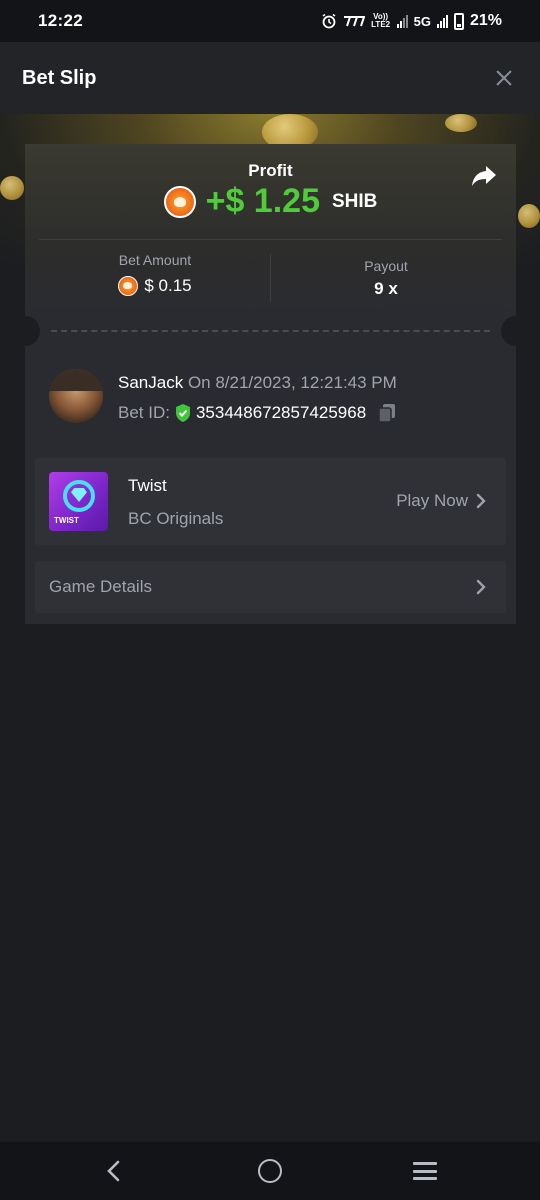 The image size is (540, 1200). I want to click on back-icon, so click(114, 1171).